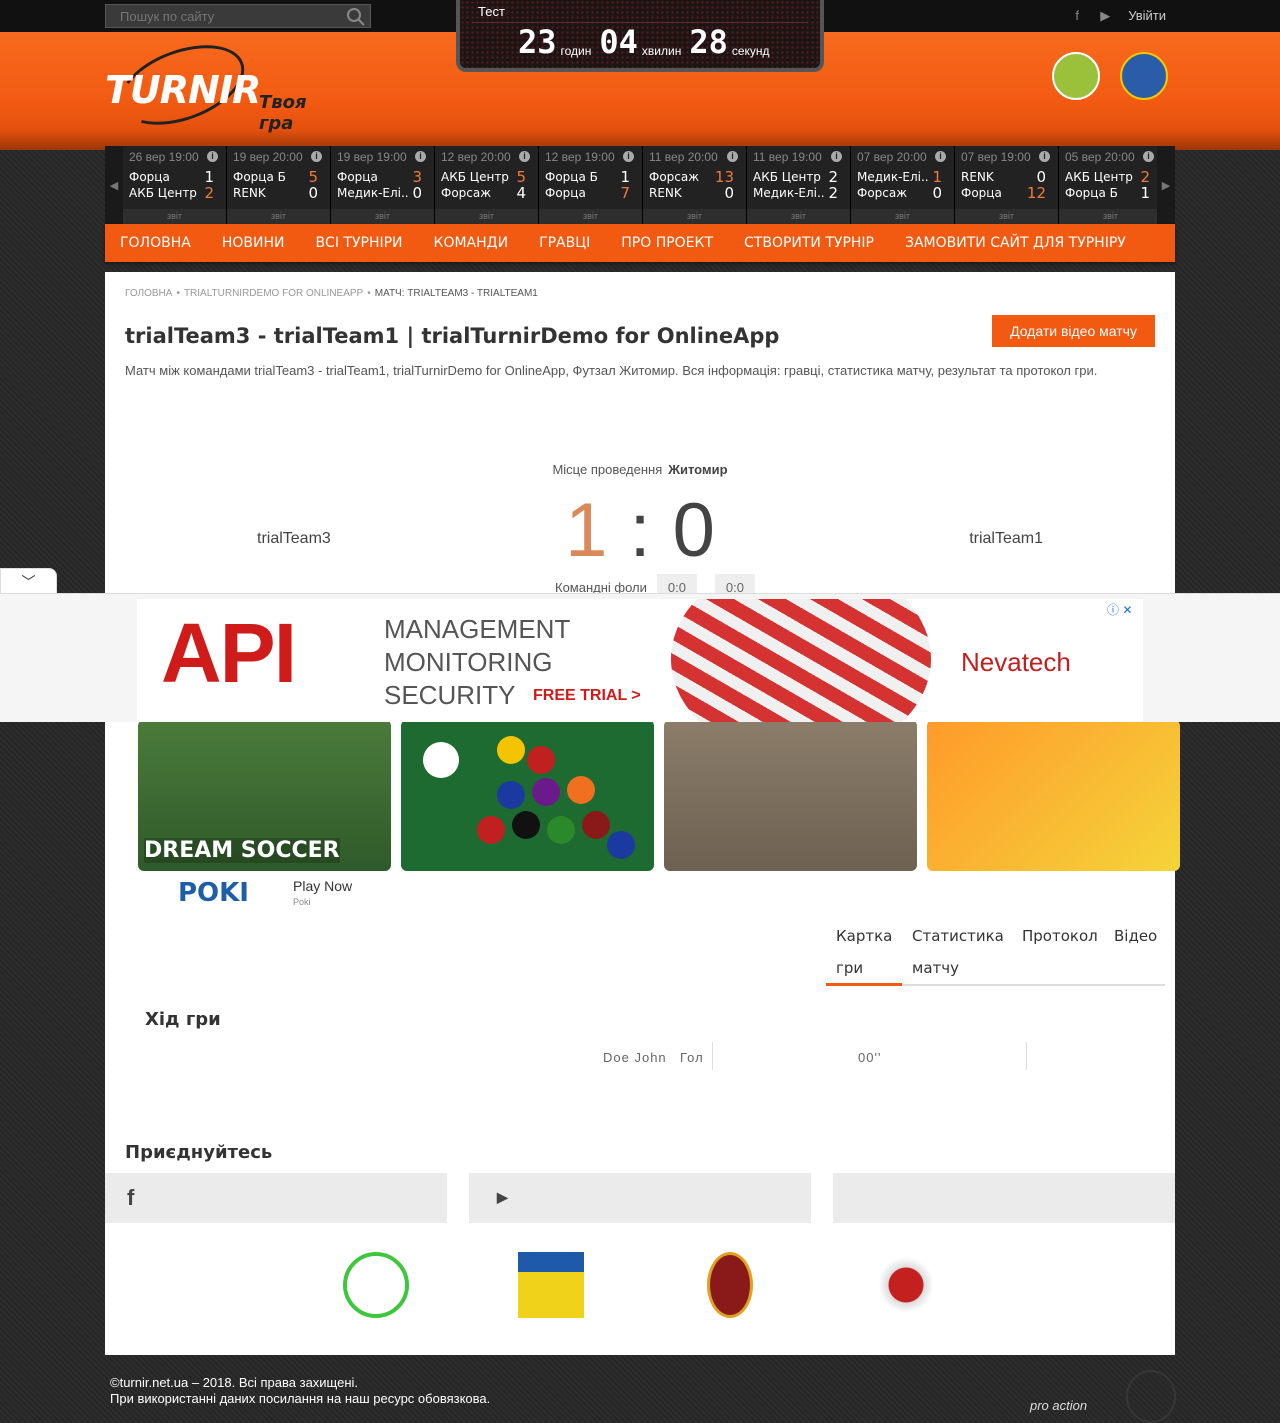  What do you see at coordinates (253, 243) in the screenshot?
I see `nav-item: Новини` at bounding box center [253, 243].